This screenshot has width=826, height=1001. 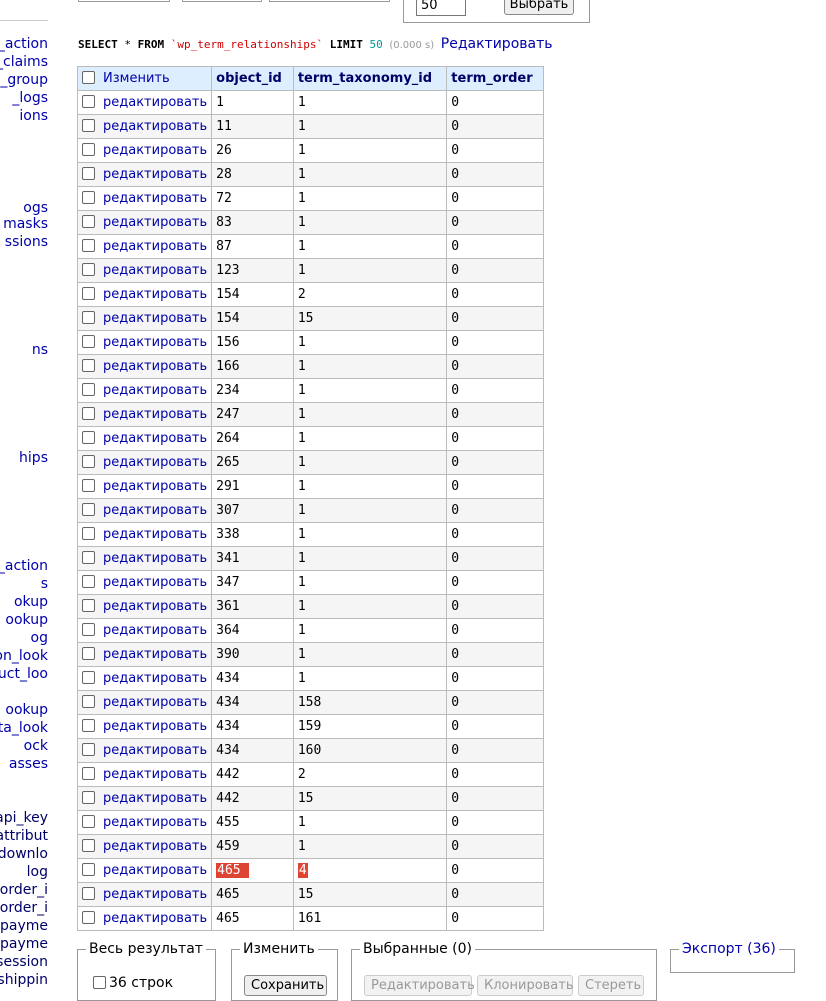 What do you see at coordinates (370, 726) in the screenshot?
I see `term-taxonomy-id-cell: 159` at bounding box center [370, 726].